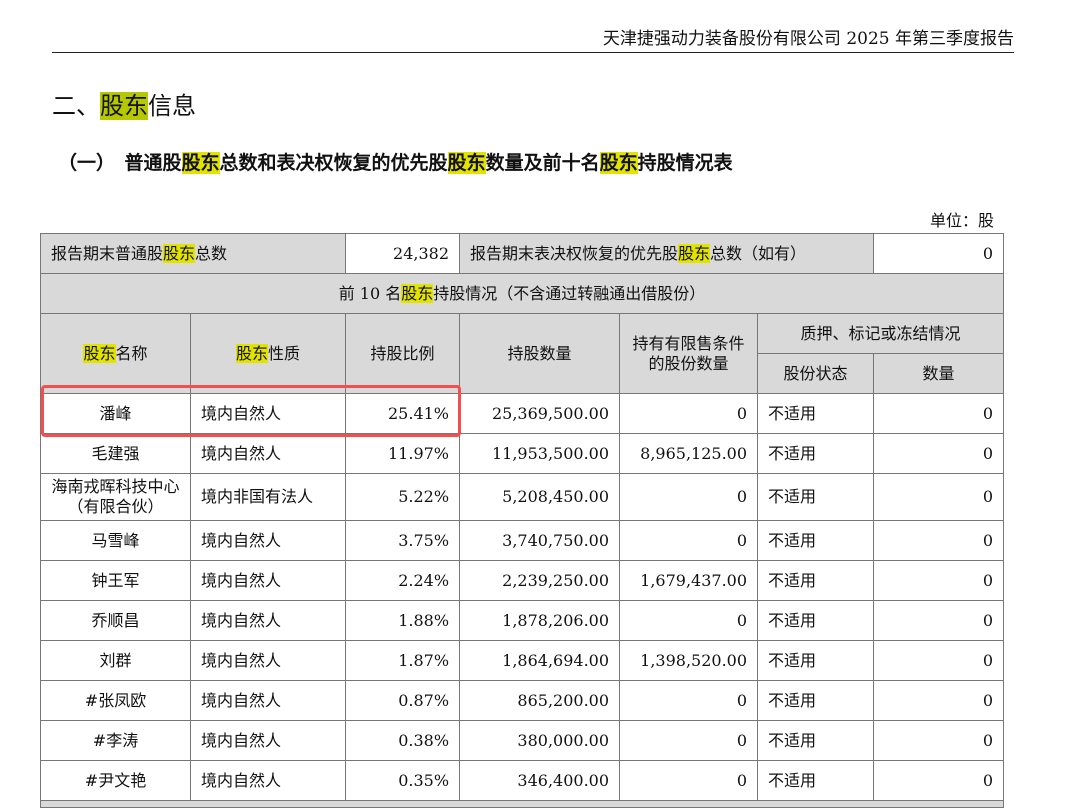  What do you see at coordinates (533, 38) in the screenshot?
I see `page-header: 天津捷强动力装备股份有限公司 2025 年第三季度报告` at bounding box center [533, 38].